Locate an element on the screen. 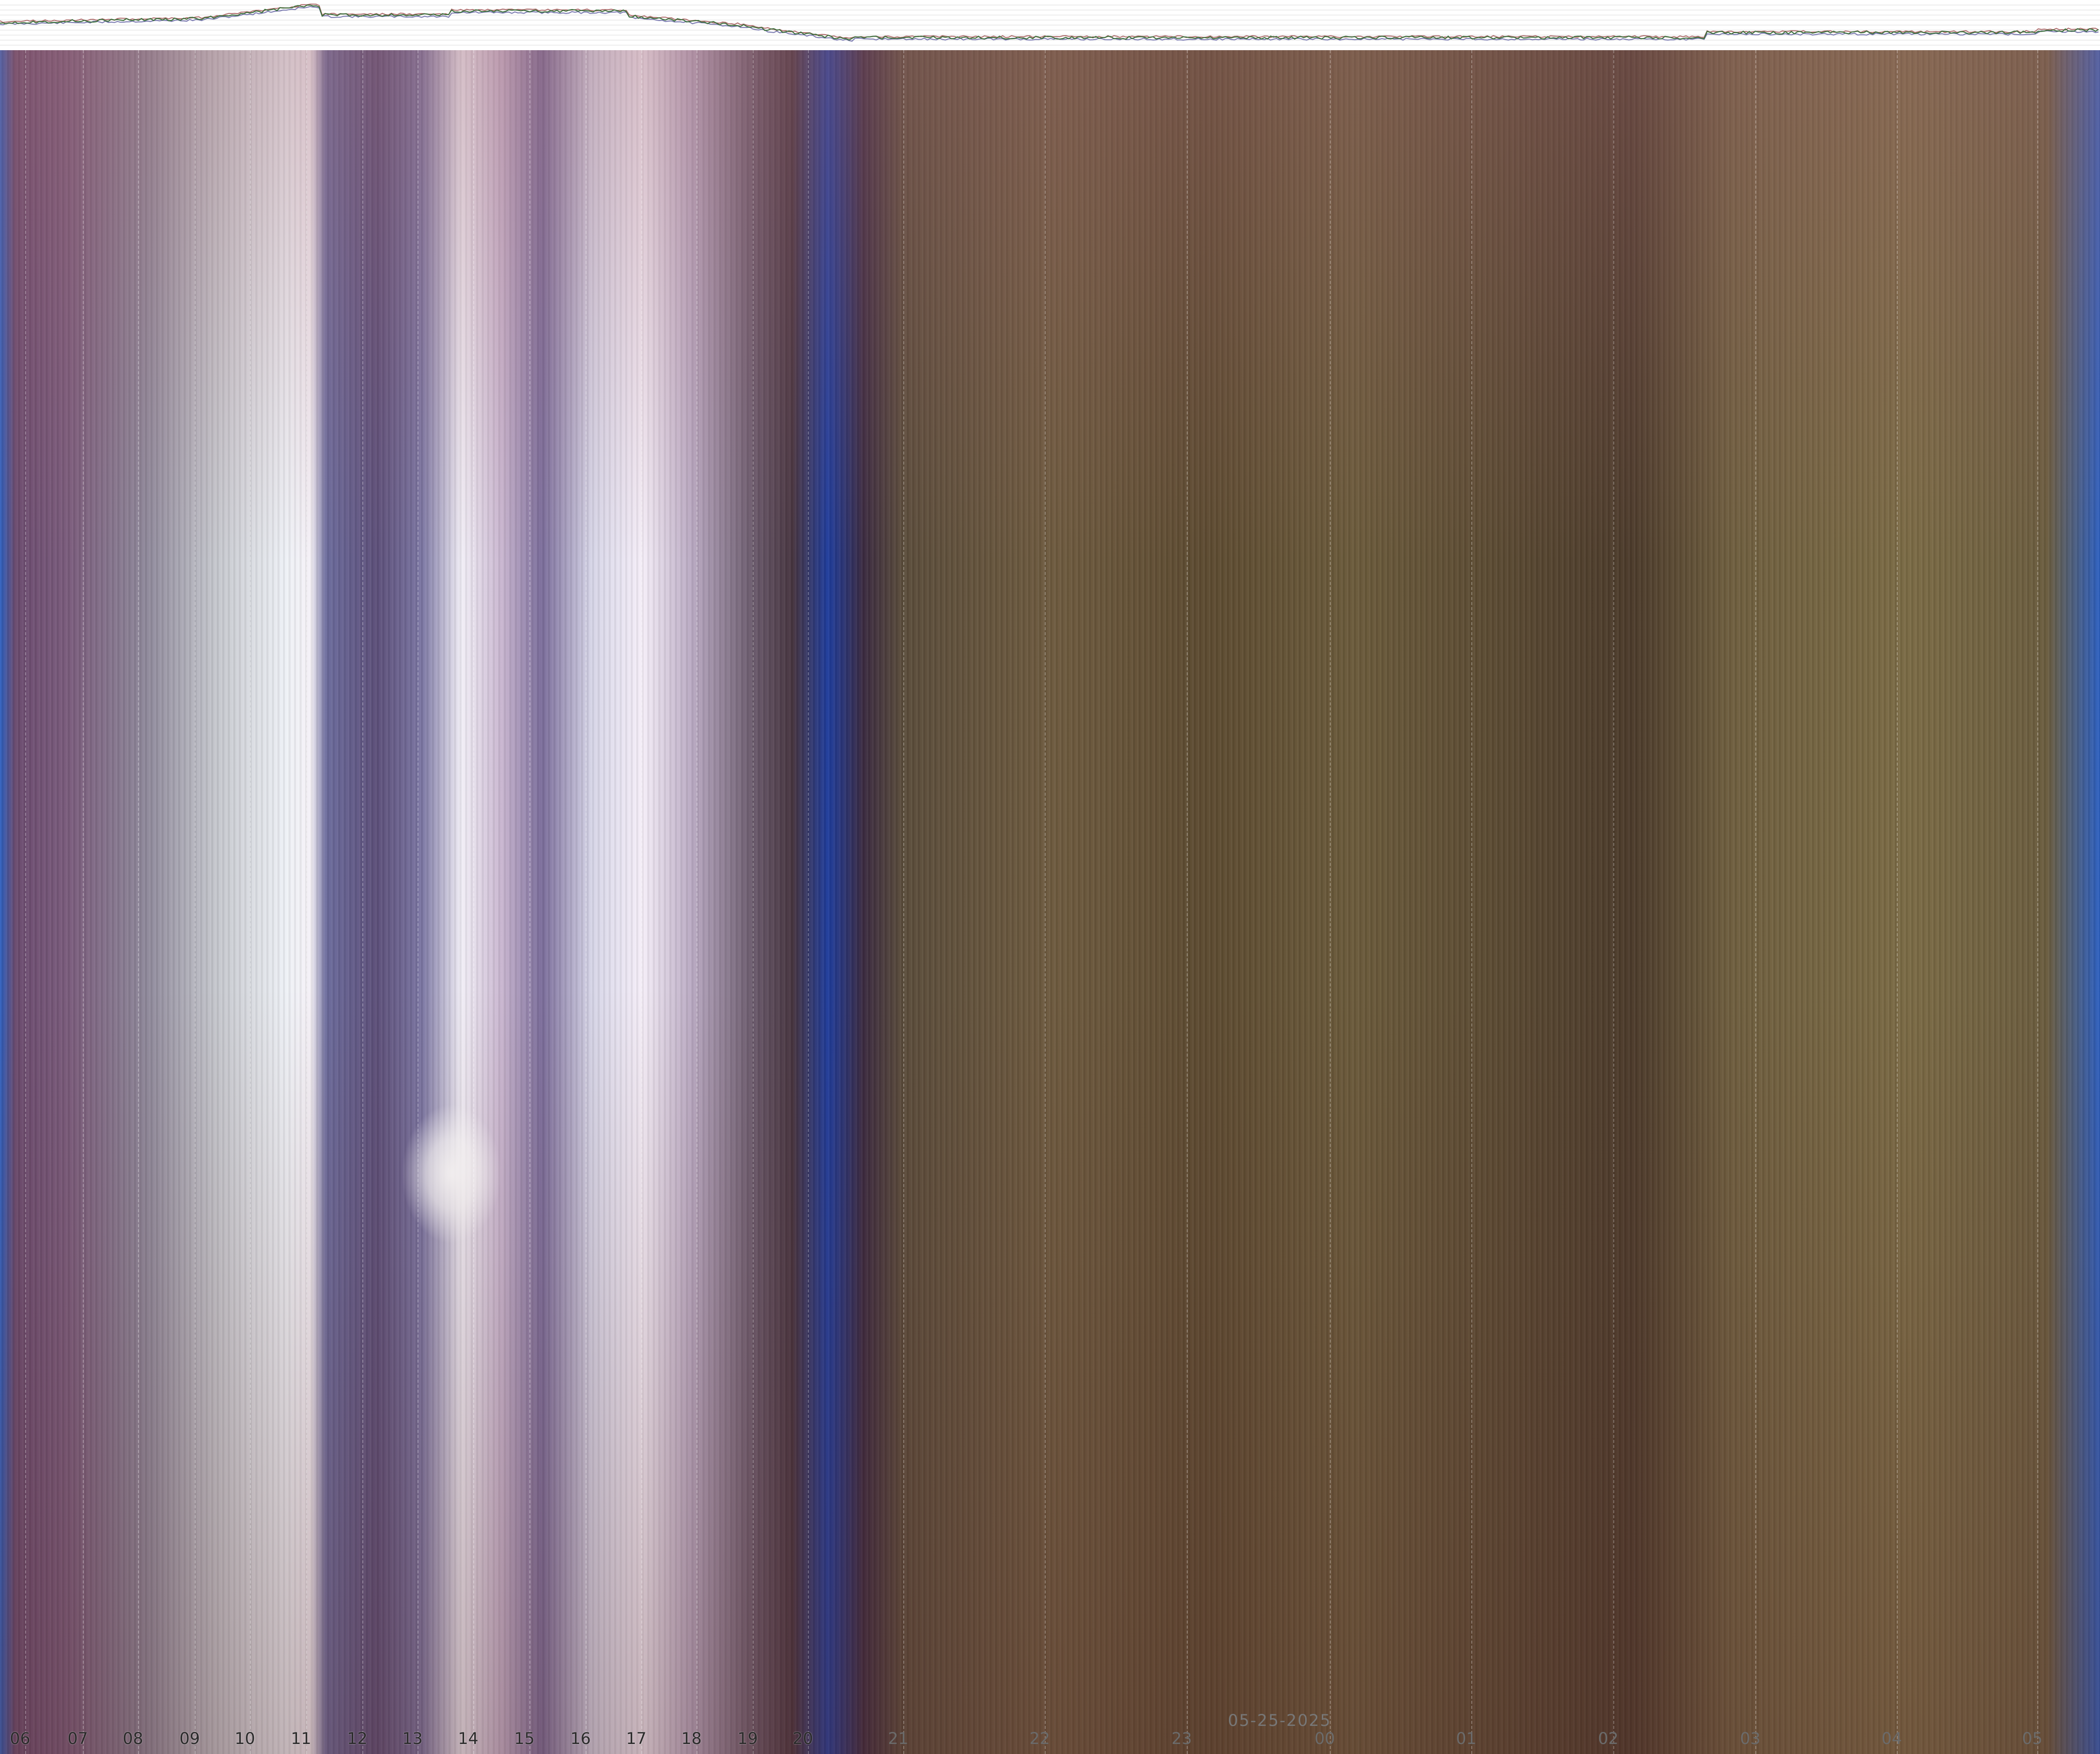 The width and height of the screenshot is (2100, 1754). hour-label: 07 is located at coordinates (77, 1738).